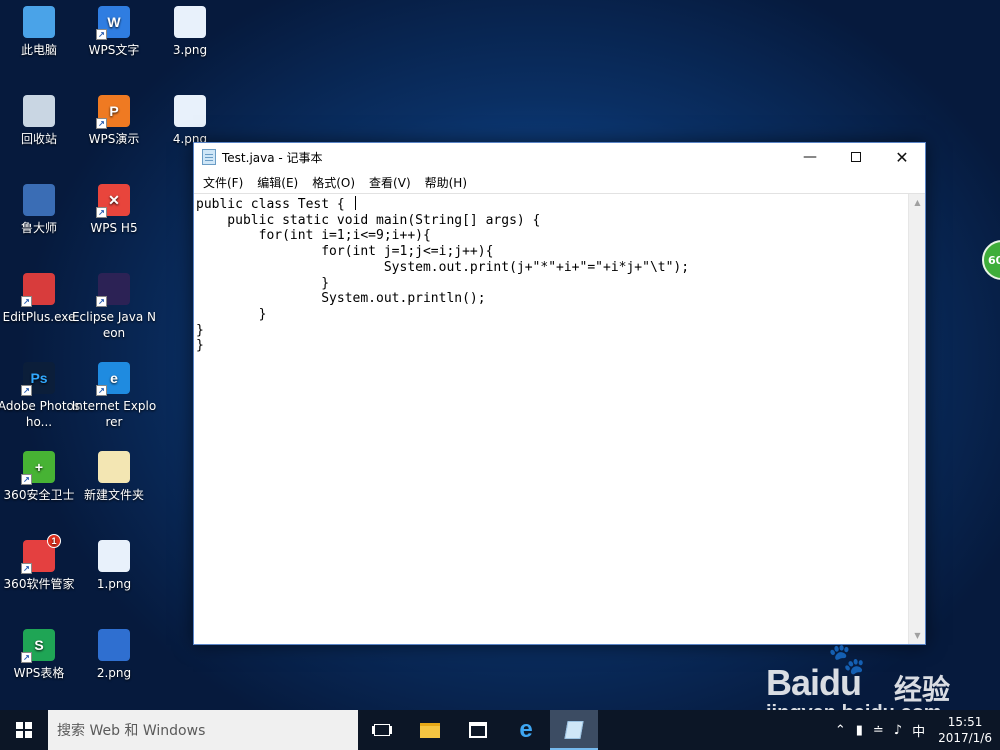 Image resolution: width=1000 pixels, height=750 pixels. Describe the element at coordinates (41, 299) in the screenshot. I see `desktop-icon: ↗ EditPlus.exe` at that location.